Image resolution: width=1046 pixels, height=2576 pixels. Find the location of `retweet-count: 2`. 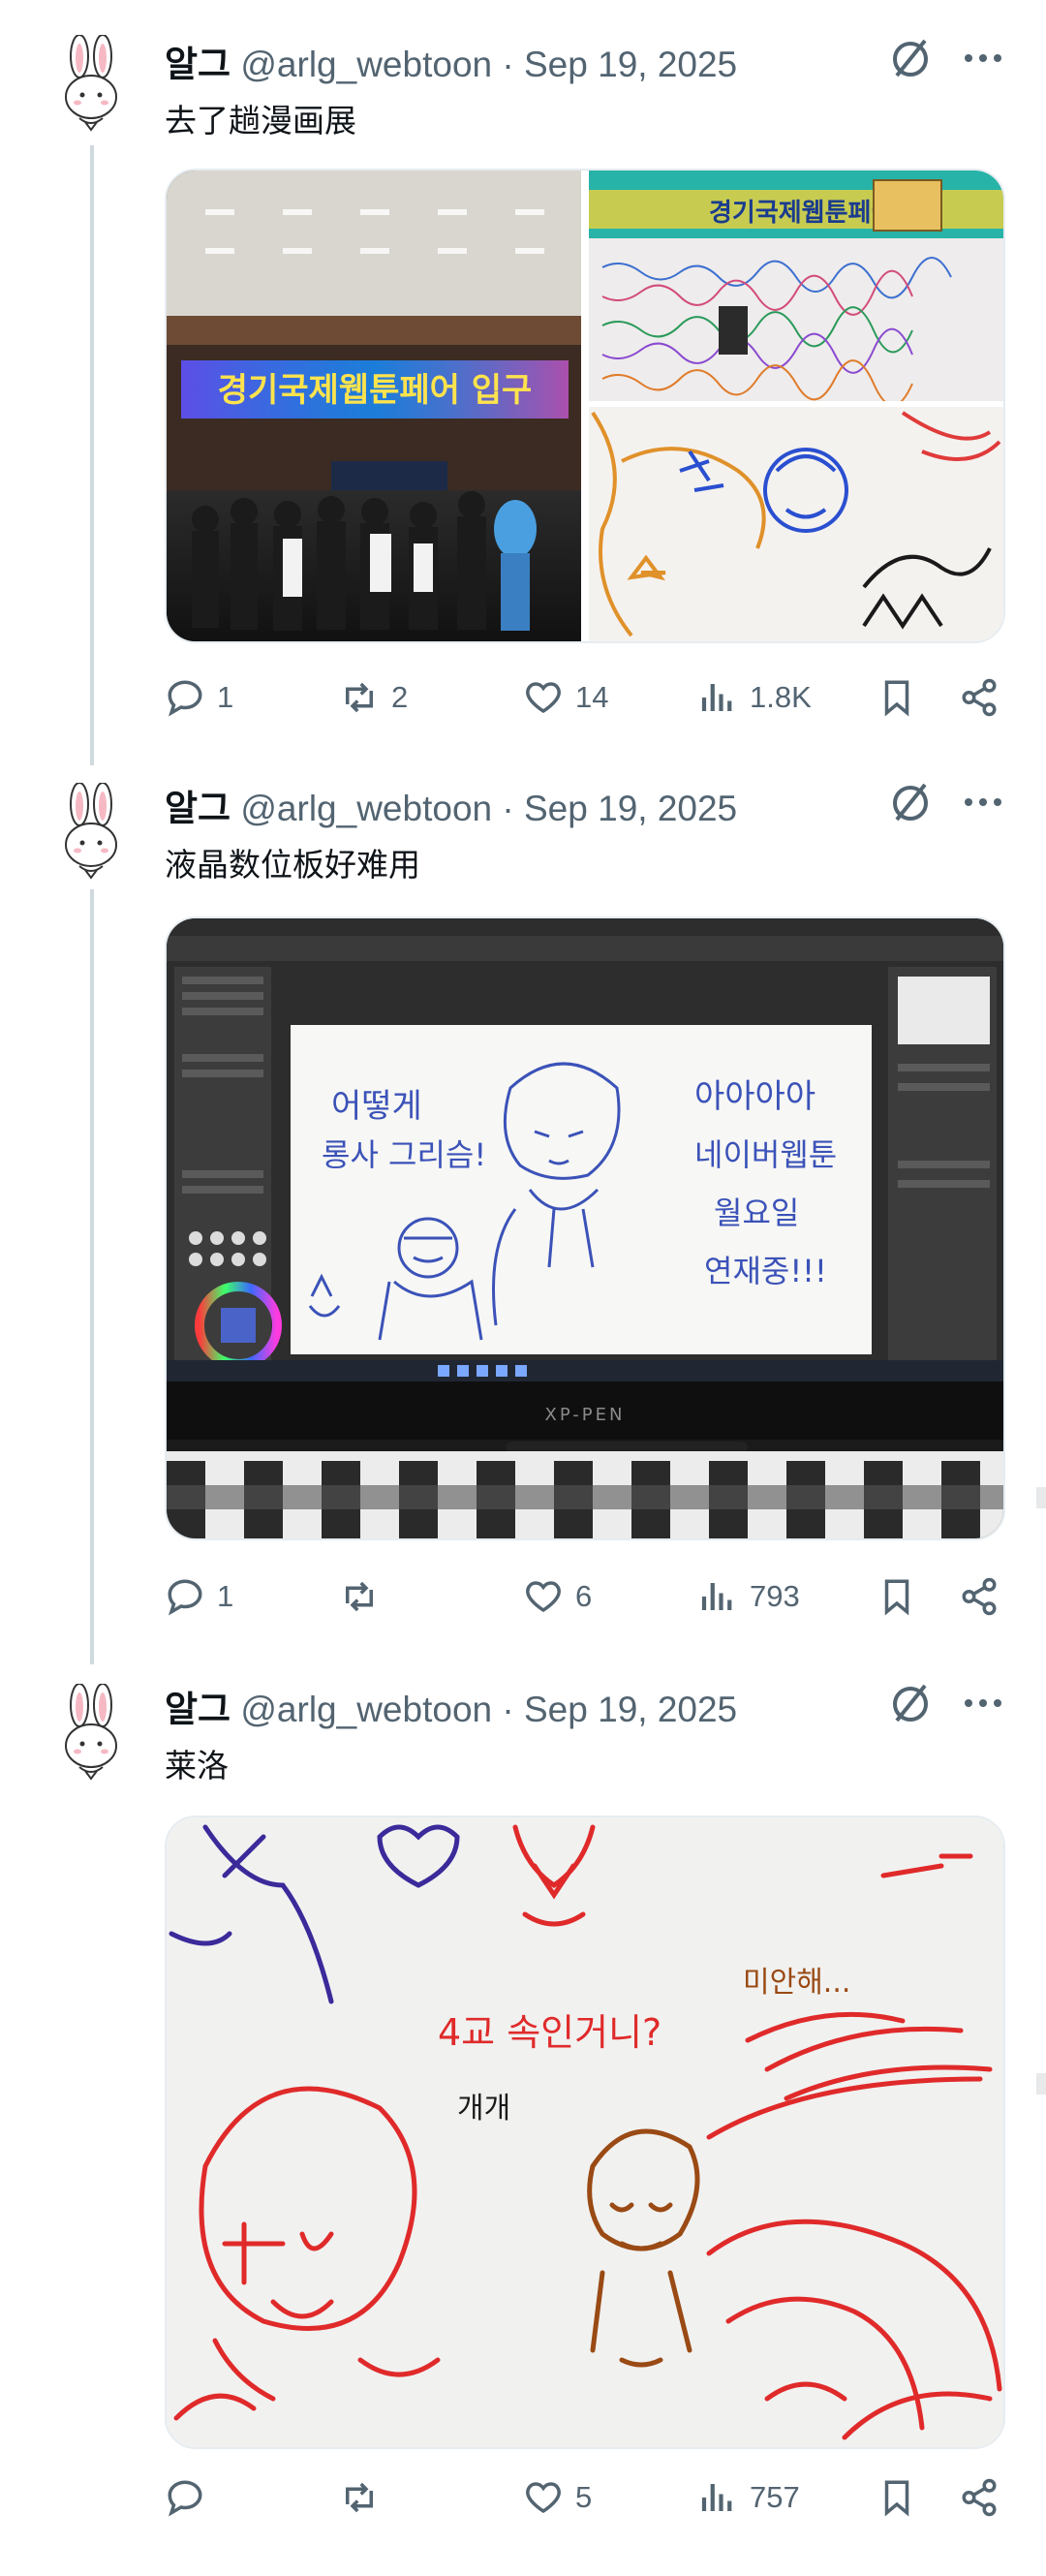

retweet-count: 2 is located at coordinates (400, 697).